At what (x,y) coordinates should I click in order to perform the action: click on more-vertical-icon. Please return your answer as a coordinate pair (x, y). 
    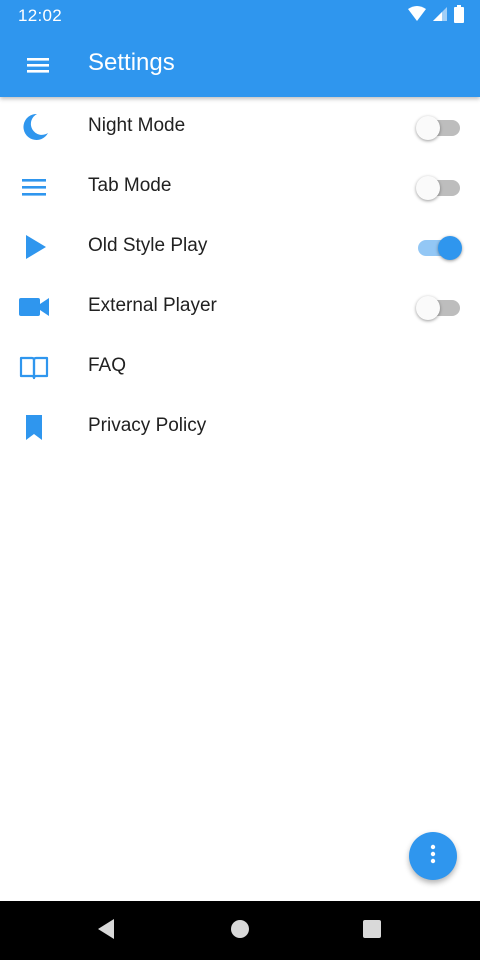
    Looking at the image, I should click on (433, 856).